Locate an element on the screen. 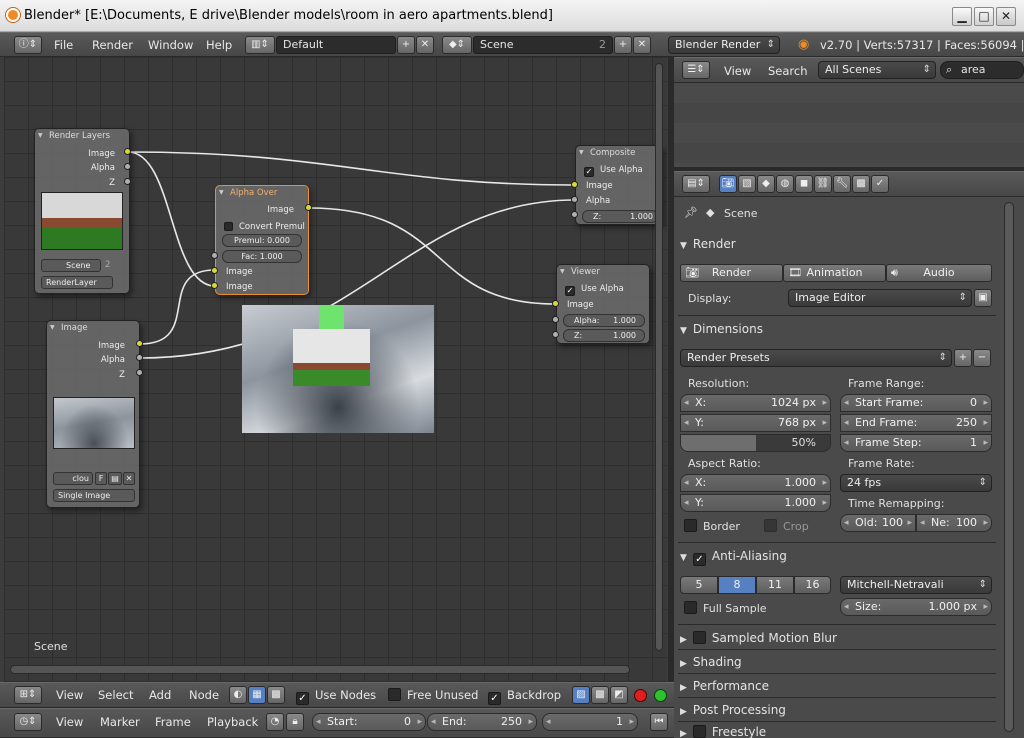  fac-field: Fac: 1.000 is located at coordinates (262, 256).